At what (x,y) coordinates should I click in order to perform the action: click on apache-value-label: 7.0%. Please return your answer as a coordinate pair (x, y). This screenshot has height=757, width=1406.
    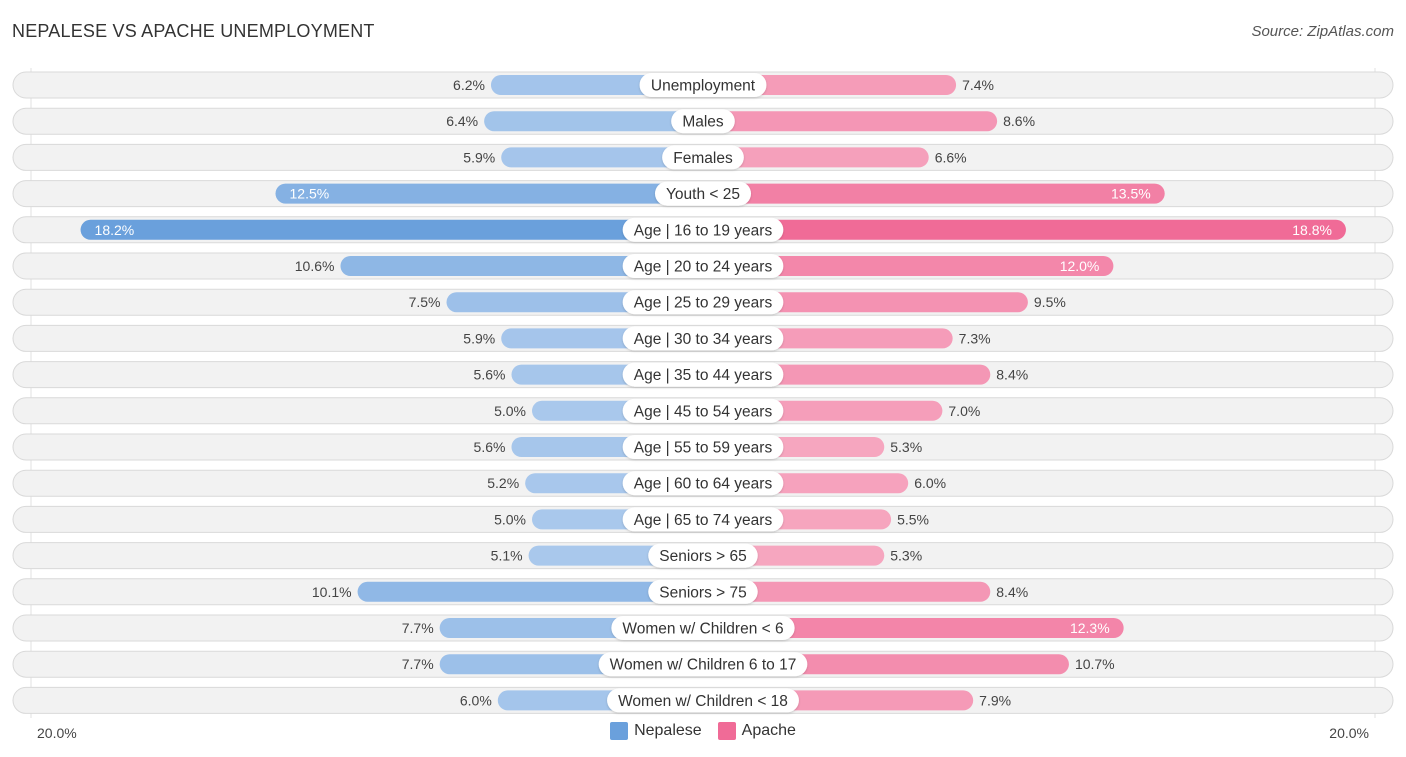
    Looking at the image, I should click on (964, 411).